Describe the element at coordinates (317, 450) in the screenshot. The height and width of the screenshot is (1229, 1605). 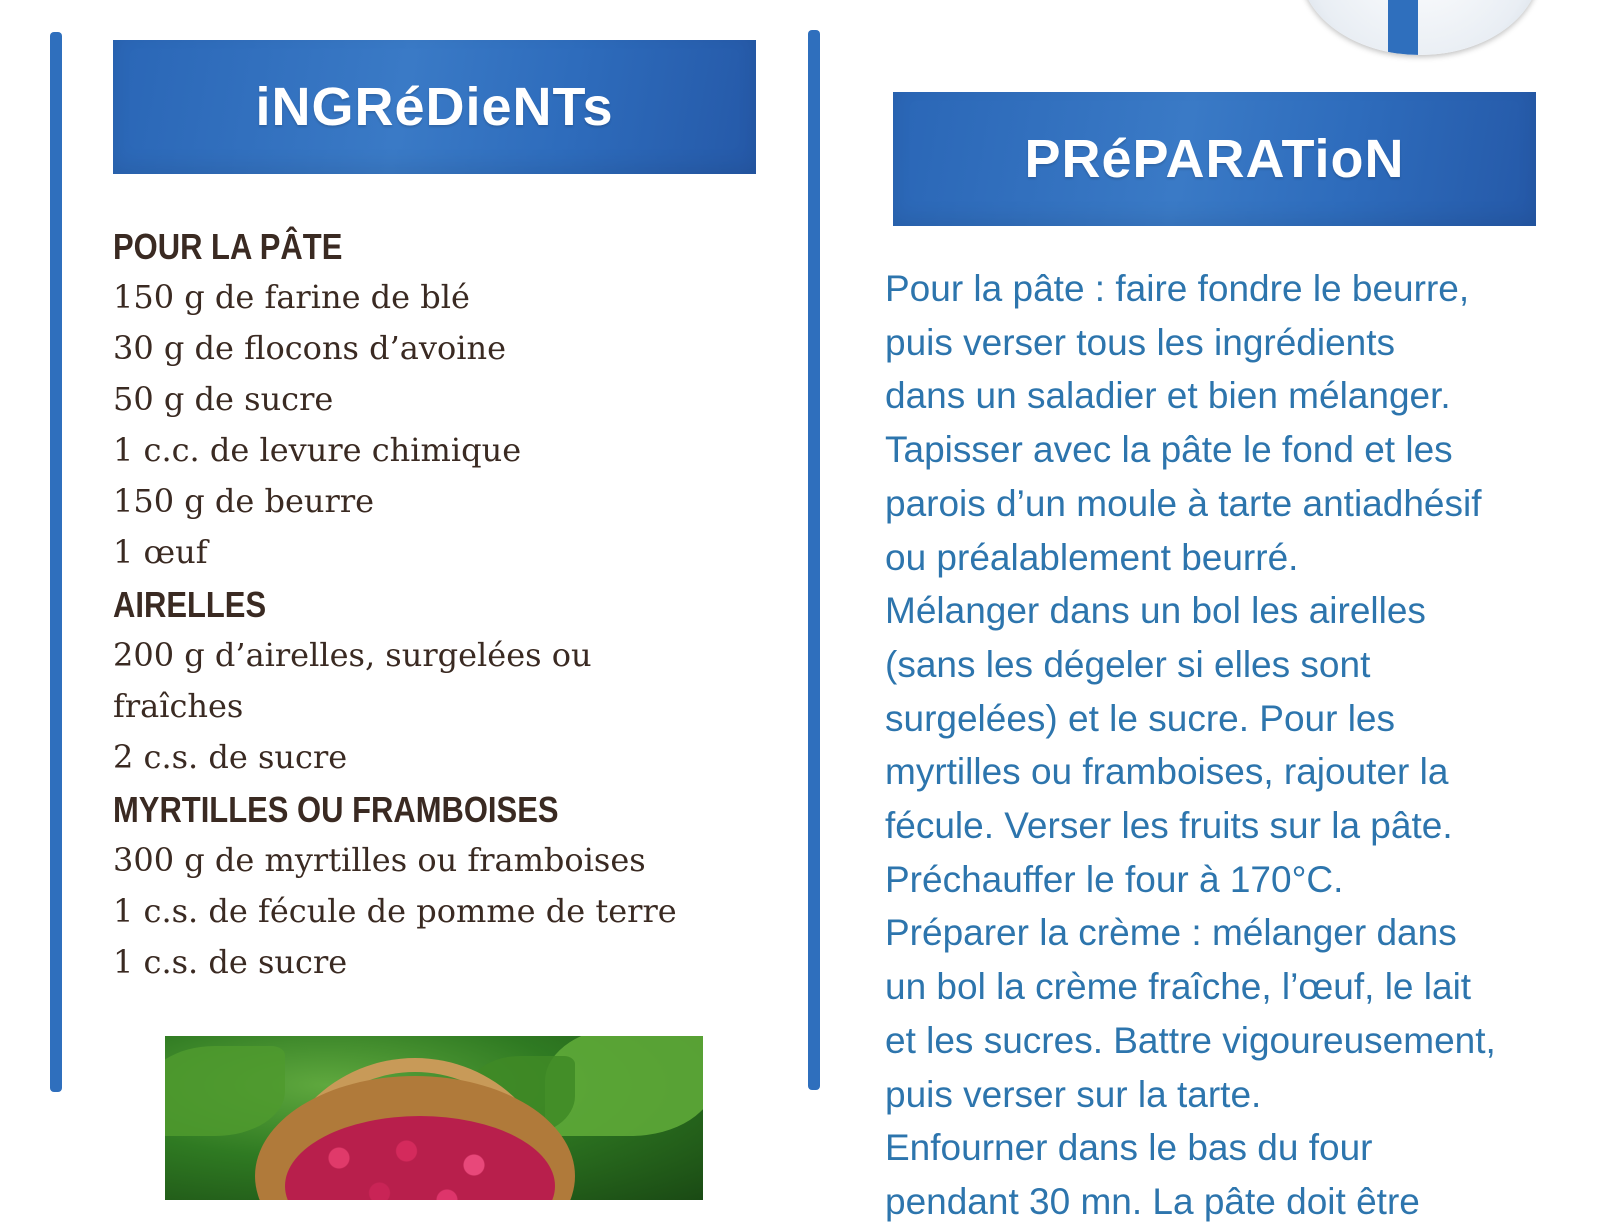
I see `ingredient-item: 1 c.c. de levure chimique` at that location.